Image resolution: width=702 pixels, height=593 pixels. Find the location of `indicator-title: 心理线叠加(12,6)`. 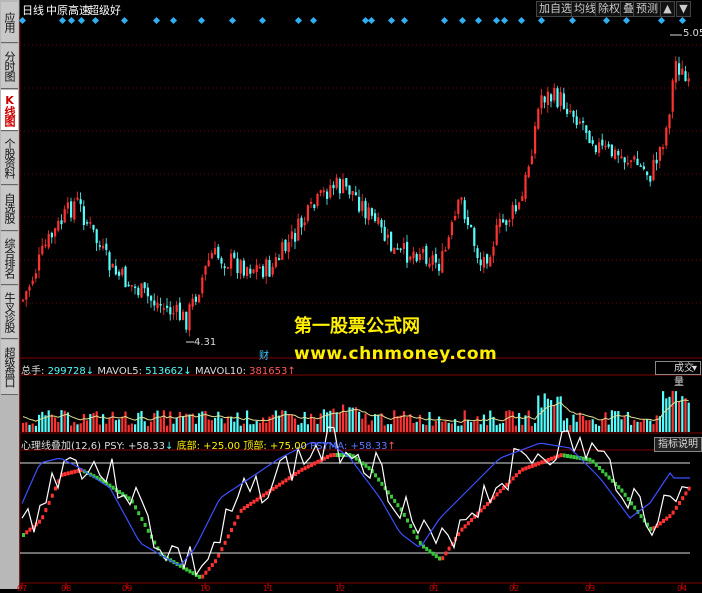

indicator-title: 心理线叠加(12,6) is located at coordinates (61, 446).